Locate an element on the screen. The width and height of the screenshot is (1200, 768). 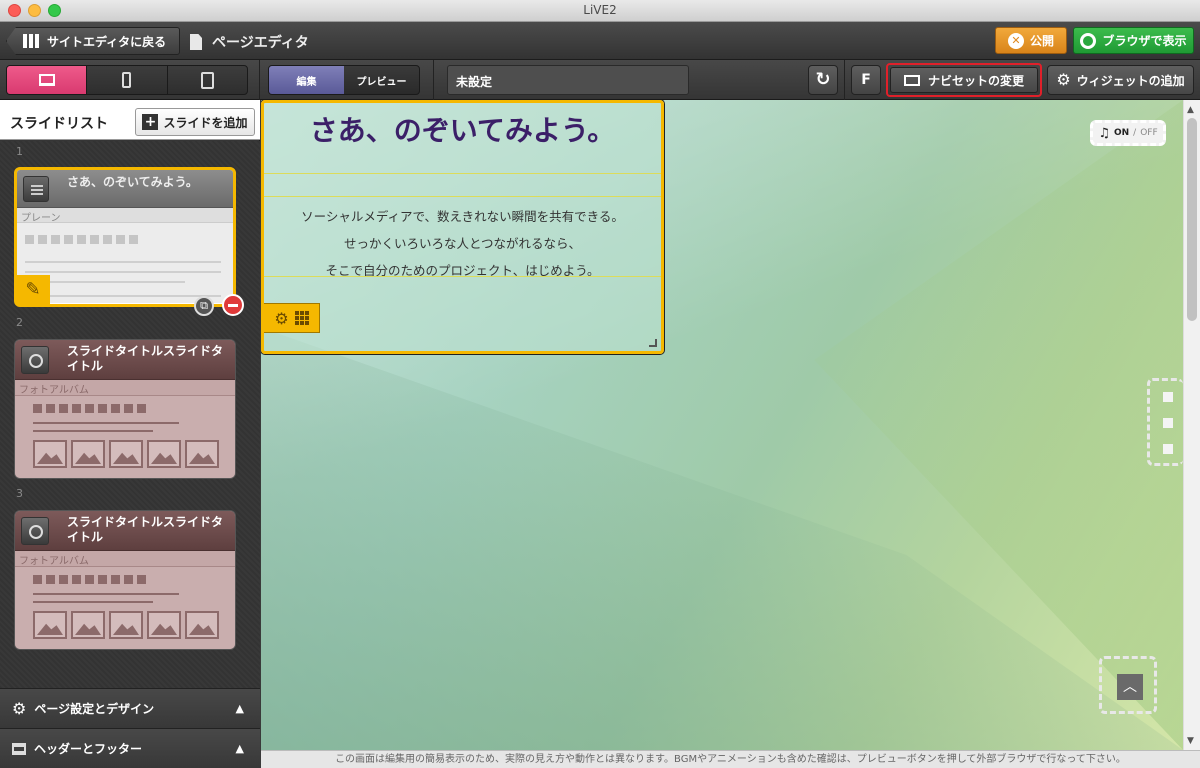
laptop-icon is located at coordinates (46, 80).